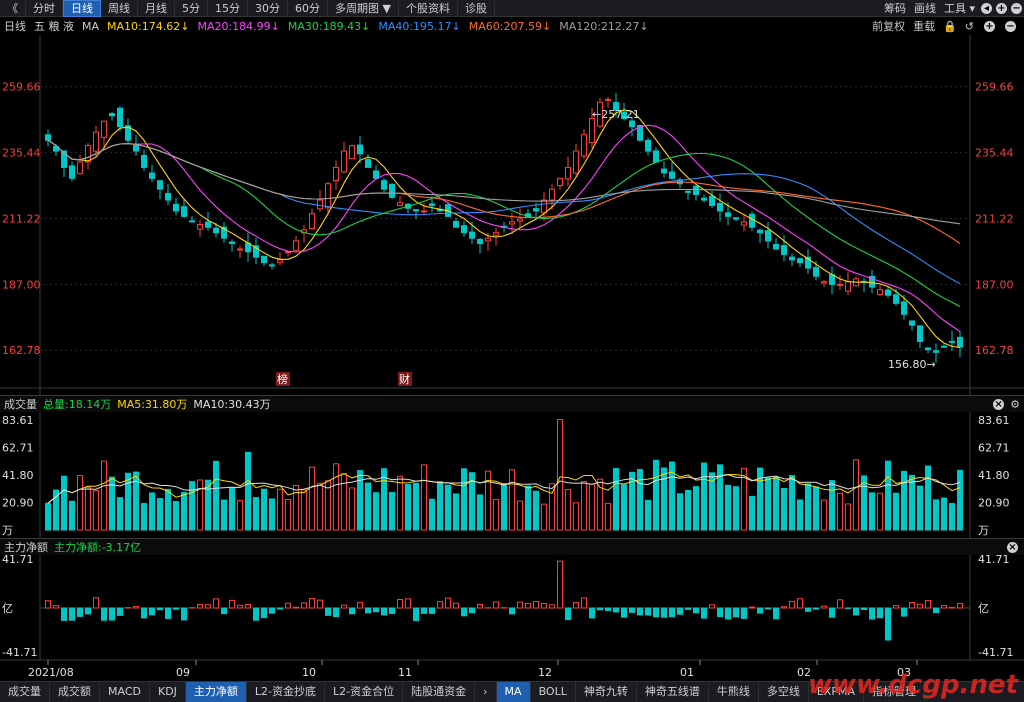 This screenshot has height=702, width=1024. What do you see at coordinates (405, 672) in the screenshot?
I see `date-label: 11` at bounding box center [405, 672].